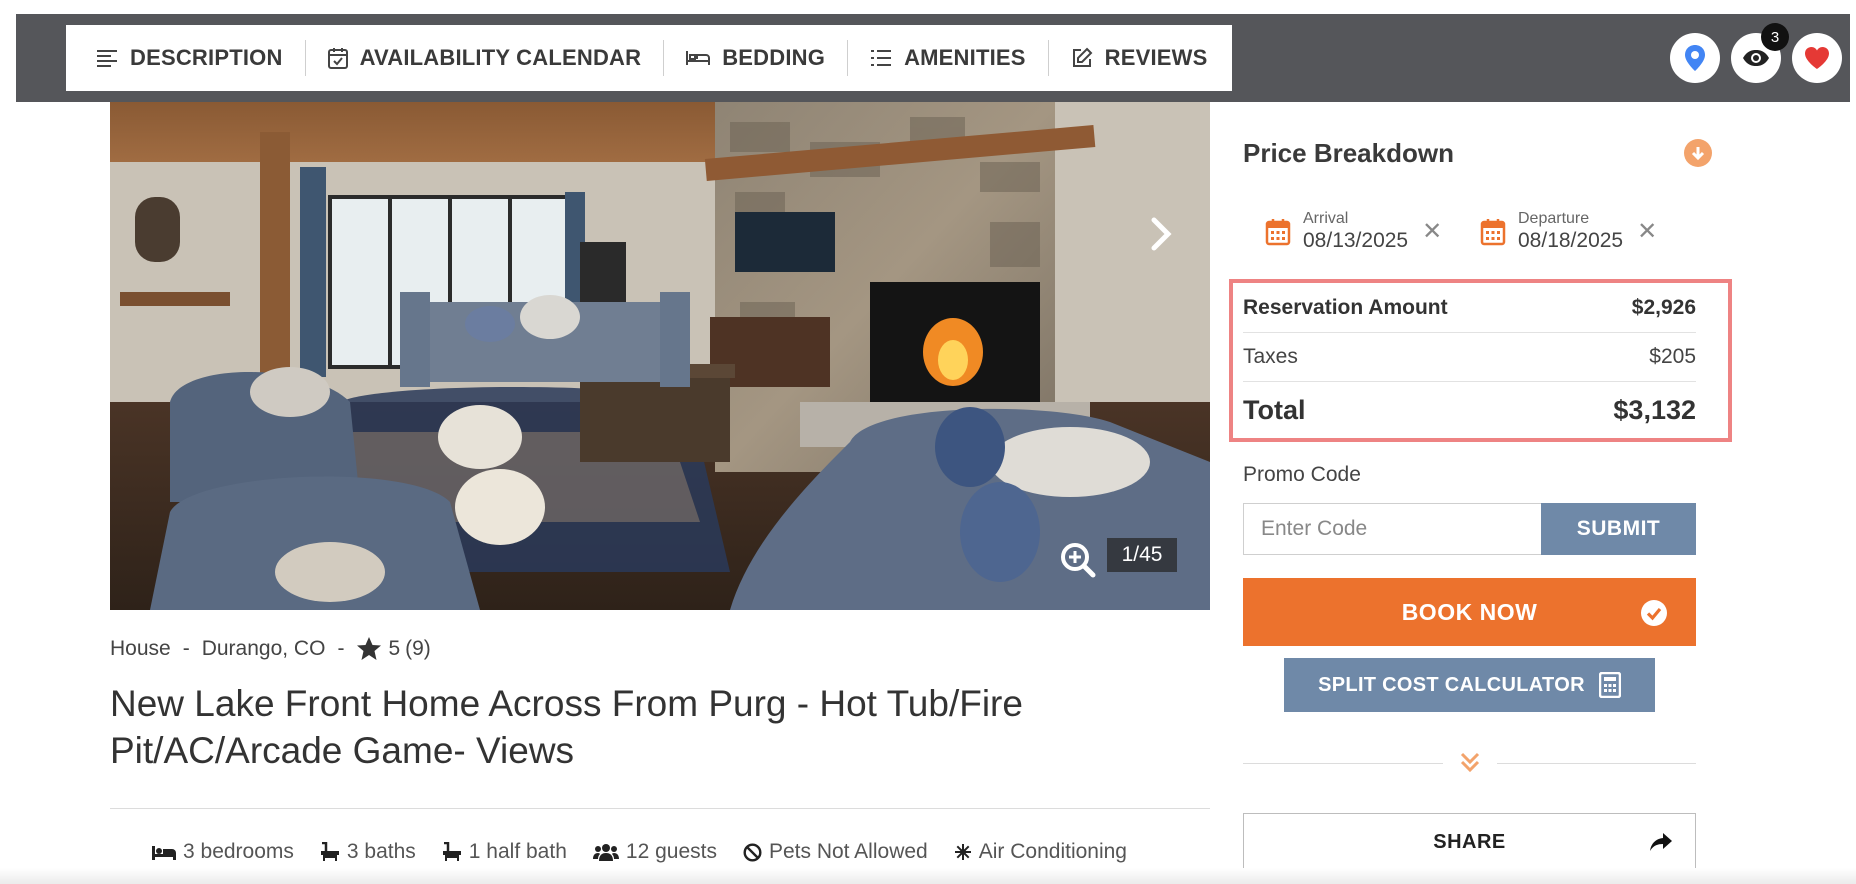 This screenshot has height=884, width=1856. I want to click on tab-bedding: BEDDING, so click(755, 58).